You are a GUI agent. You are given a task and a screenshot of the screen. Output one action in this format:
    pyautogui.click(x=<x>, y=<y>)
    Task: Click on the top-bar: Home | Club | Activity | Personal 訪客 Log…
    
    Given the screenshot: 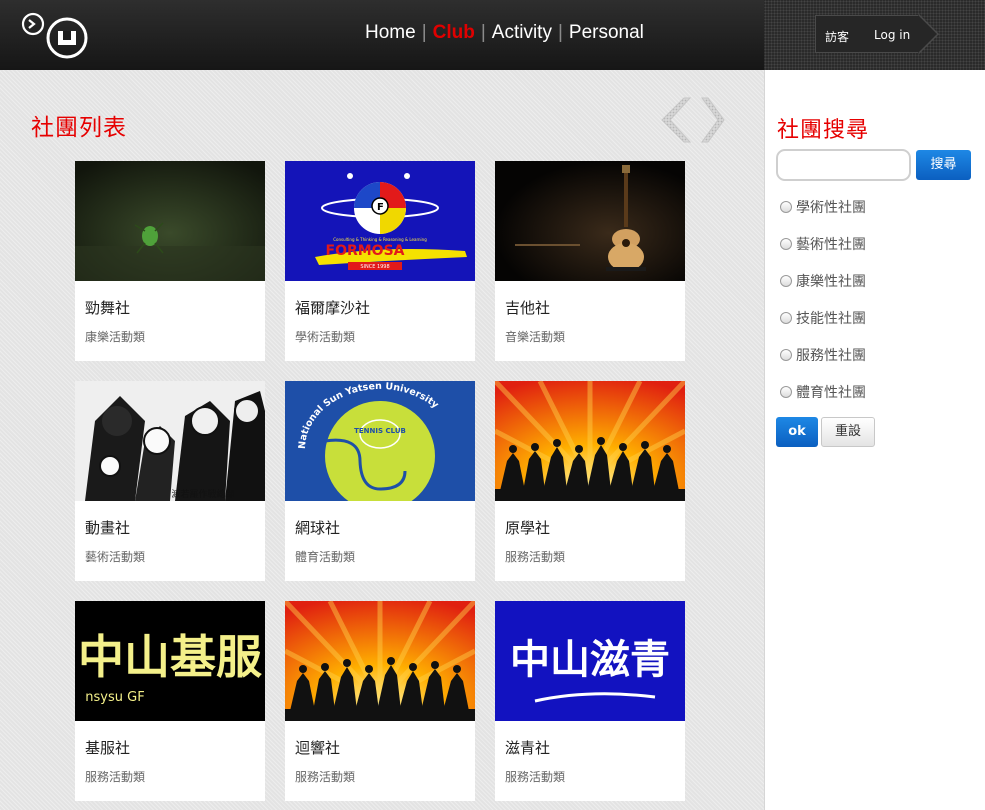 What is the action you would take?
    pyautogui.click(x=492, y=35)
    